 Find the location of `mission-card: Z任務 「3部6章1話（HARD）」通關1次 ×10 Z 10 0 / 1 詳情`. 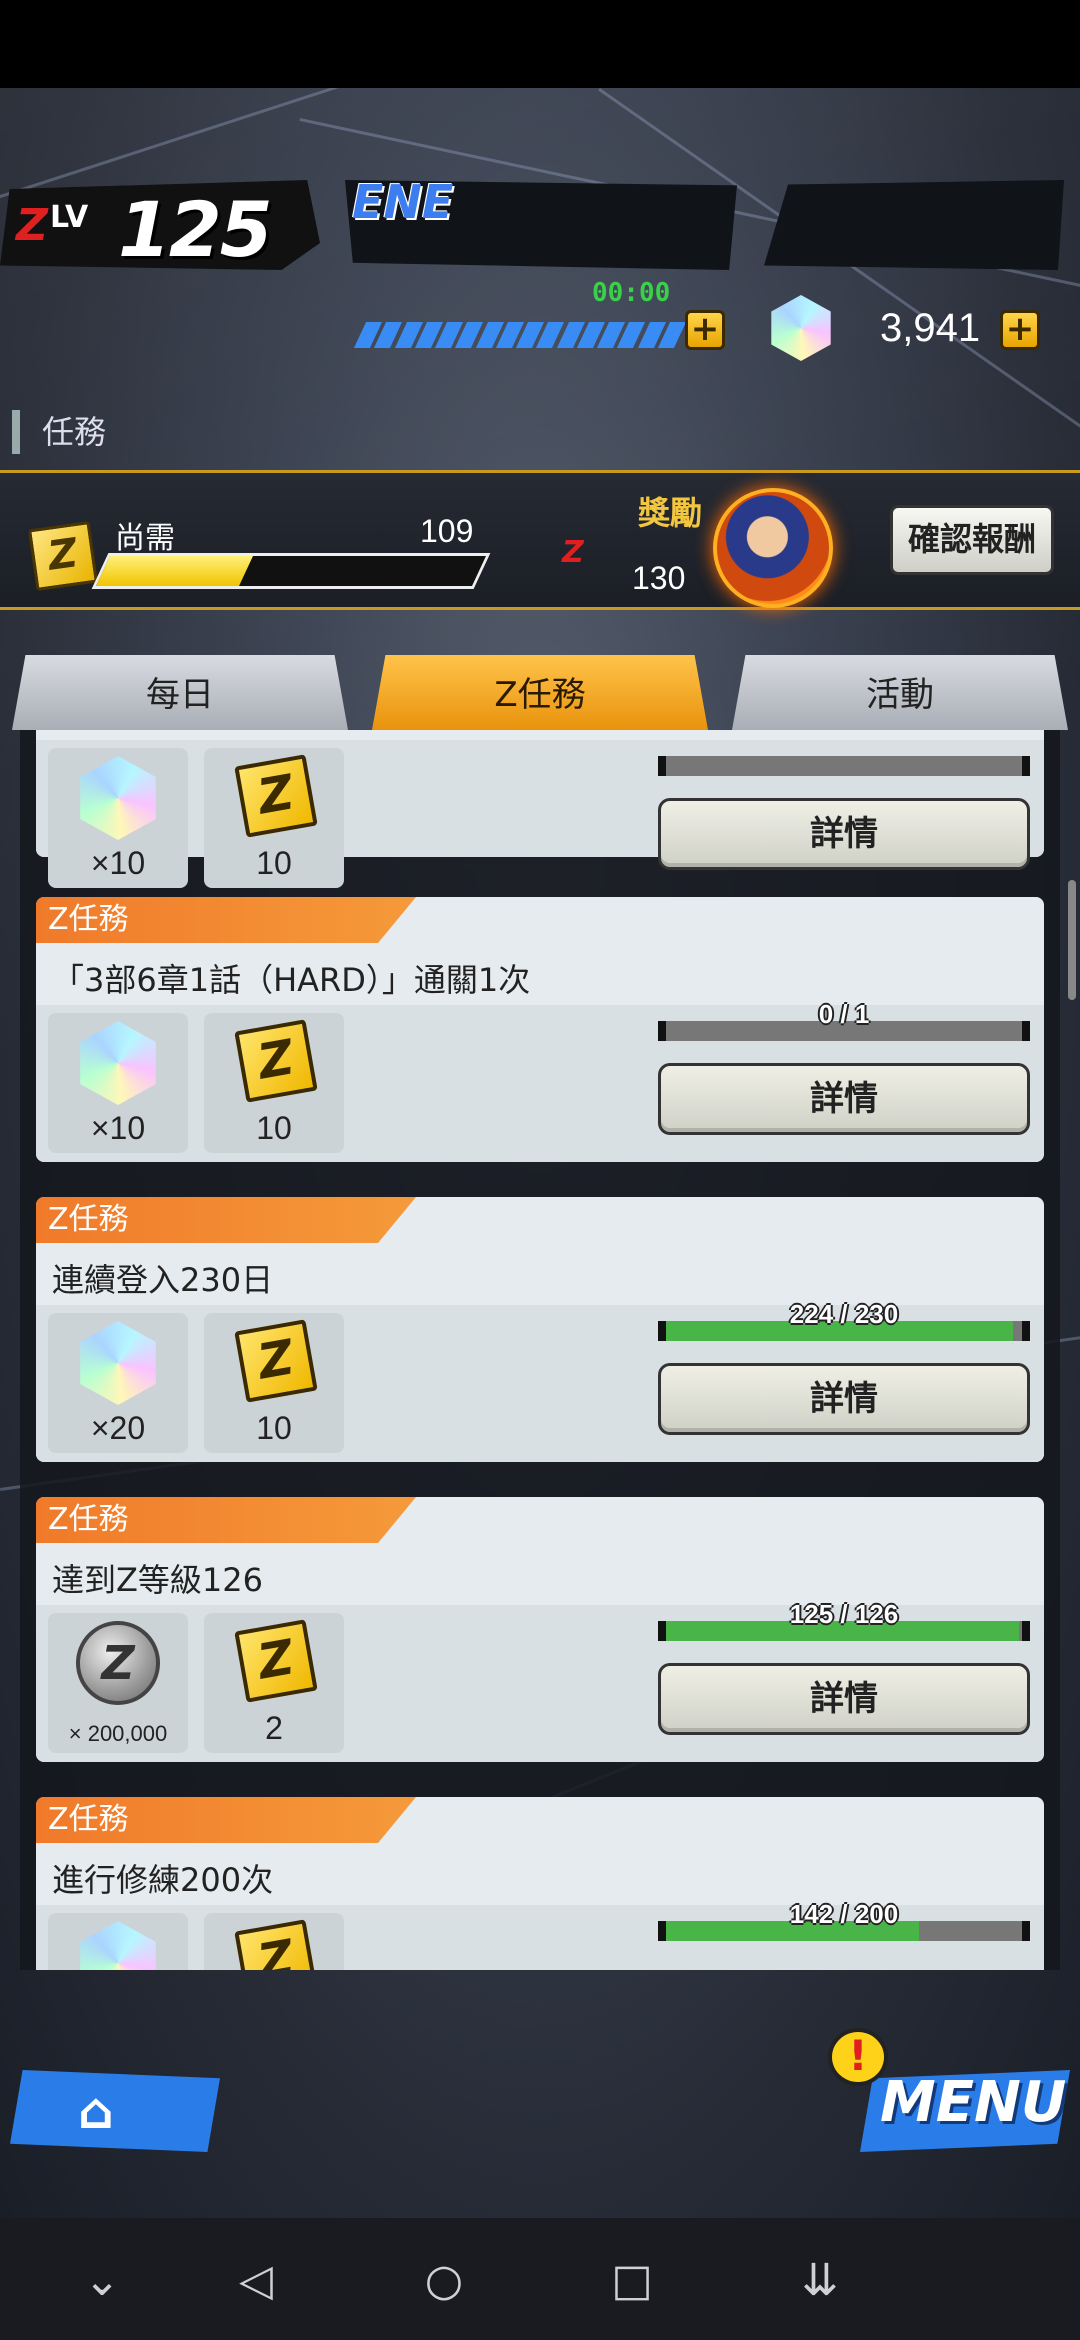

mission-card: Z任務 「3部6章1話（HARD）」通關1次 ×10 Z 10 0 / 1 詳情 is located at coordinates (540, 1029).